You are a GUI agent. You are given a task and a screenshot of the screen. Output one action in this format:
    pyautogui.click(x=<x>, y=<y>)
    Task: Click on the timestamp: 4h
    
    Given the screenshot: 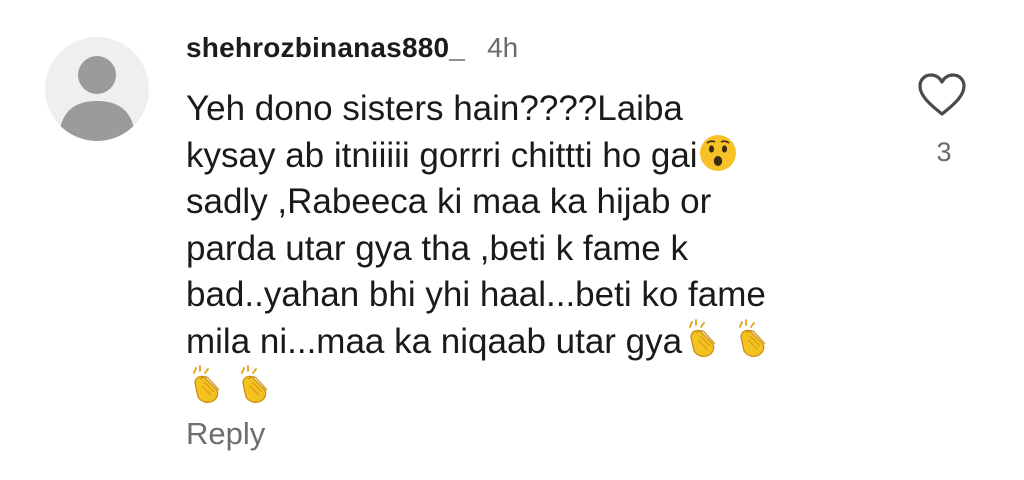 What is the action you would take?
    pyautogui.click(x=503, y=47)
    